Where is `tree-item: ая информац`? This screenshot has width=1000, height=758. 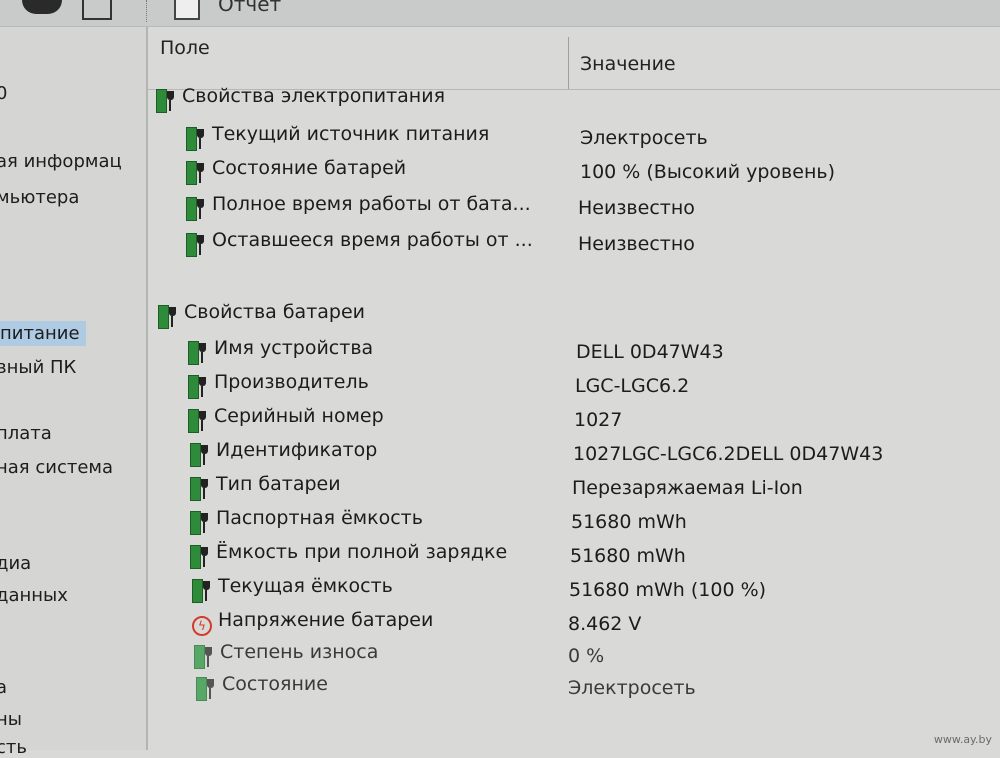 tree-item: ая информац is located at coordinates (61, 161).